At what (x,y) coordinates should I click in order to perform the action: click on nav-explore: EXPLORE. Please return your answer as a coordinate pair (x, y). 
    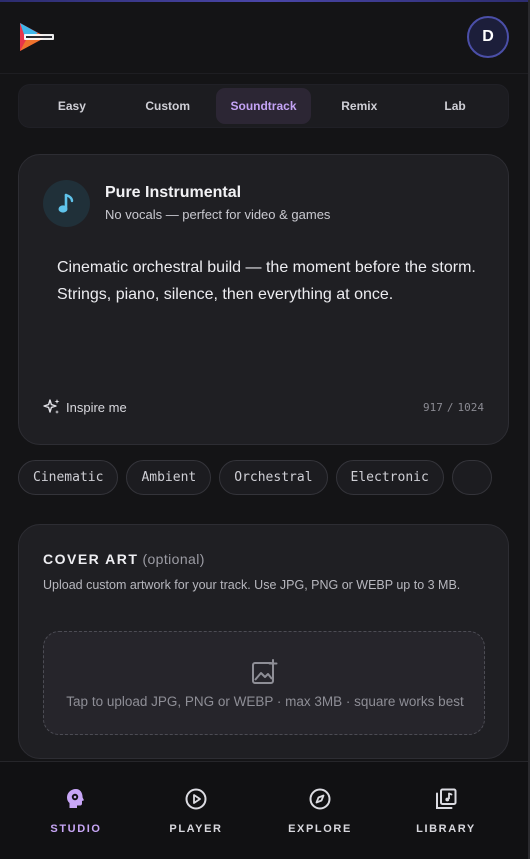
    Looking at the image, I should click on (320, 810).